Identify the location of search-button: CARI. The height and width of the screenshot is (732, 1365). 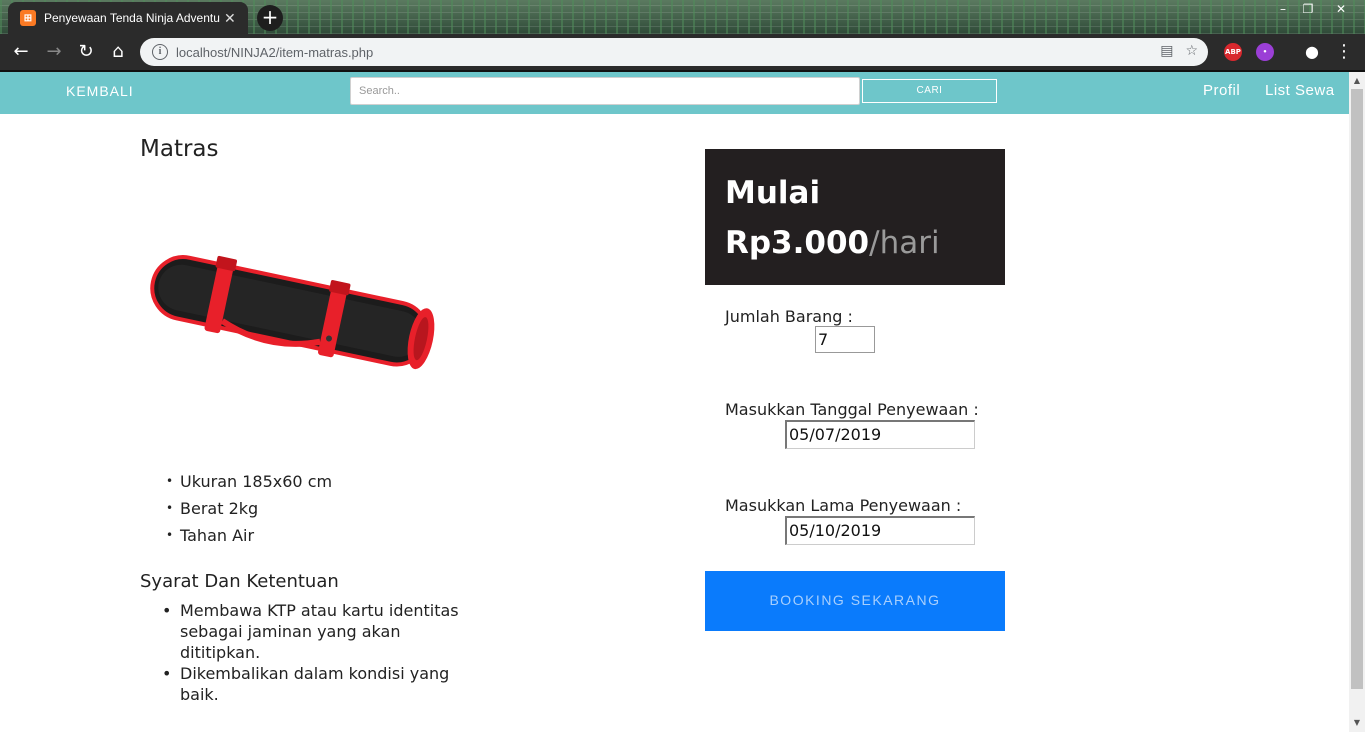
(929, 91).